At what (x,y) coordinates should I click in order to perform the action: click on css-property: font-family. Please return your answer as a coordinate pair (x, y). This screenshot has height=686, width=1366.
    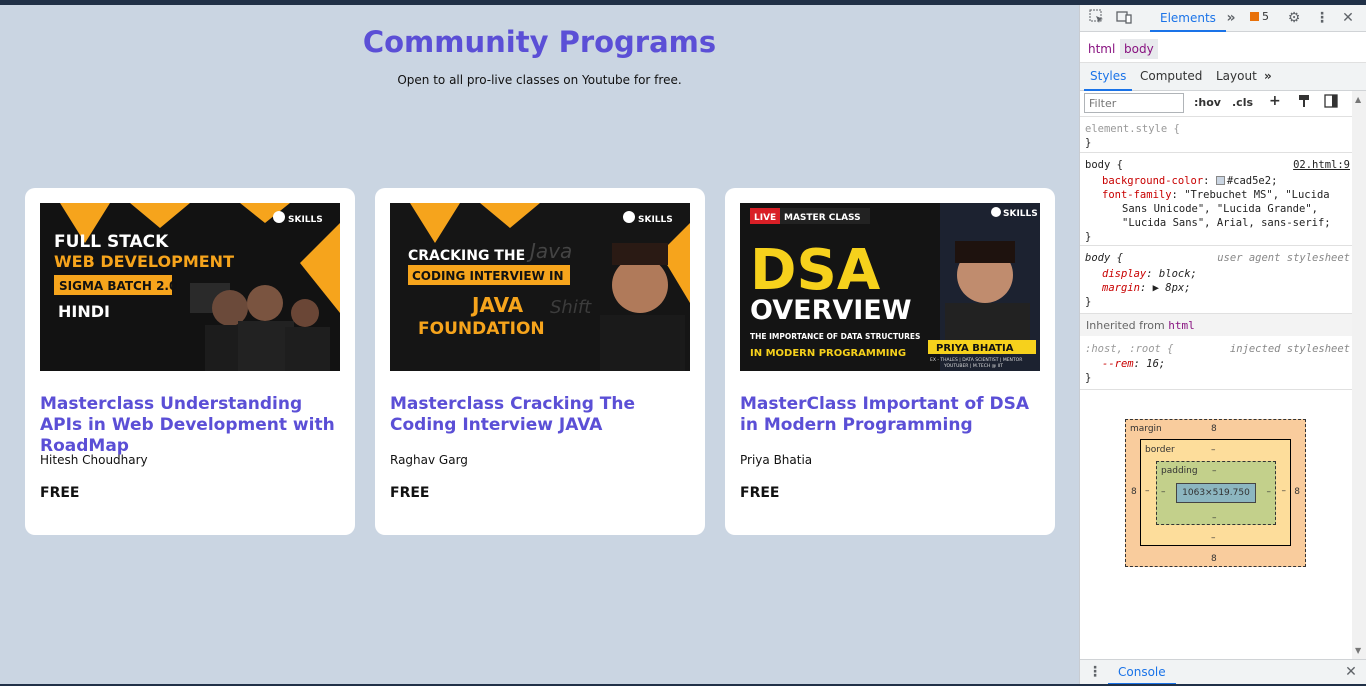
    Looking at the image, I should click on (1137, 195).